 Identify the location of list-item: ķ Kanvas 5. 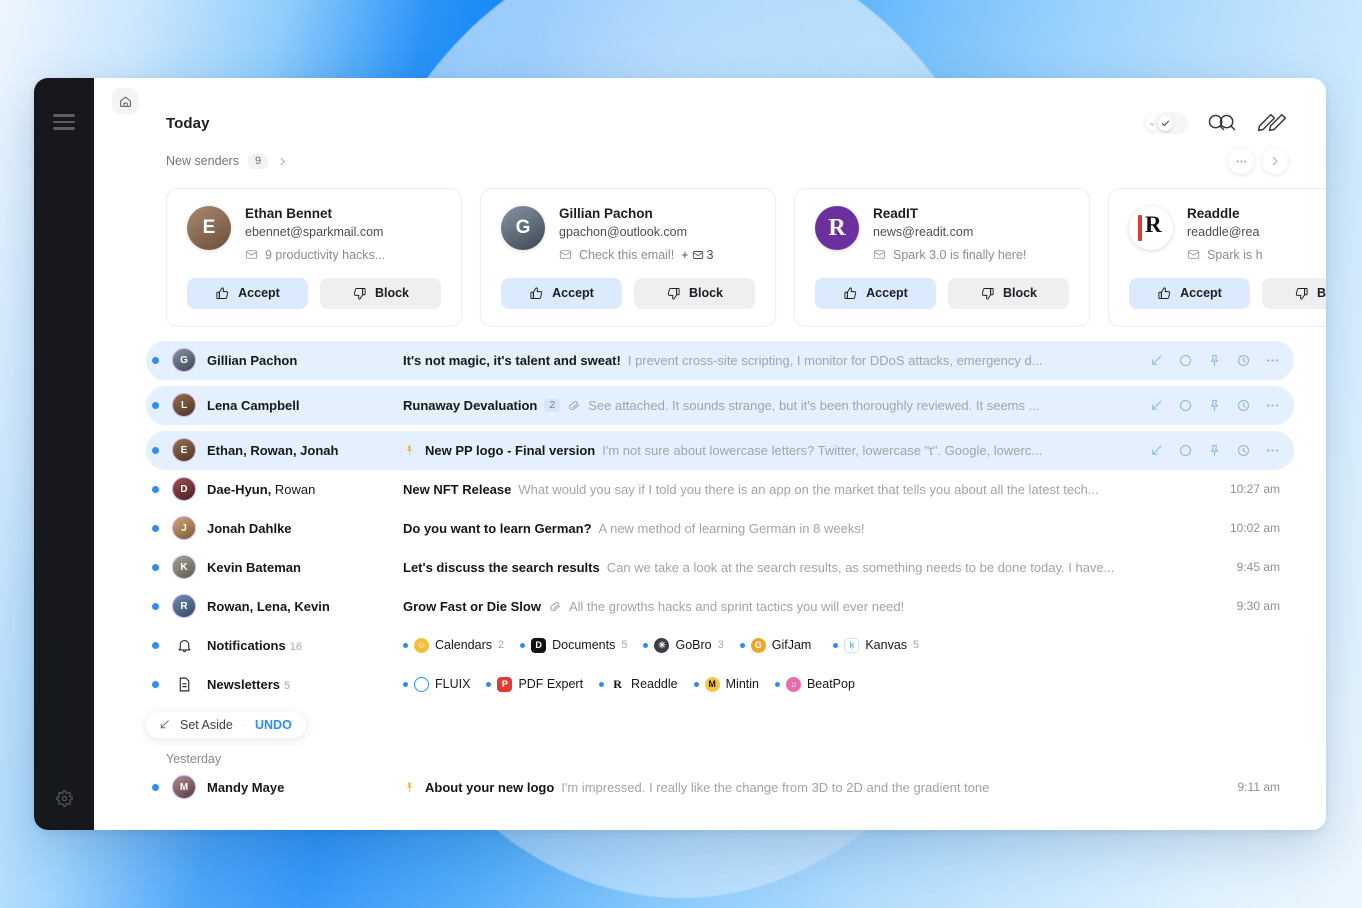
(876, 645).